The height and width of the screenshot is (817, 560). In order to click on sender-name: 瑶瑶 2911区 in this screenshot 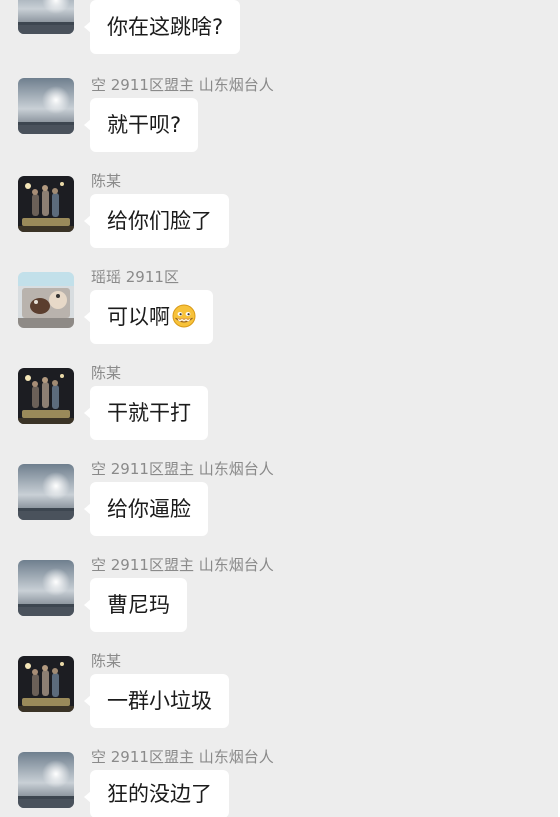, I will do `click(135, 277)`.